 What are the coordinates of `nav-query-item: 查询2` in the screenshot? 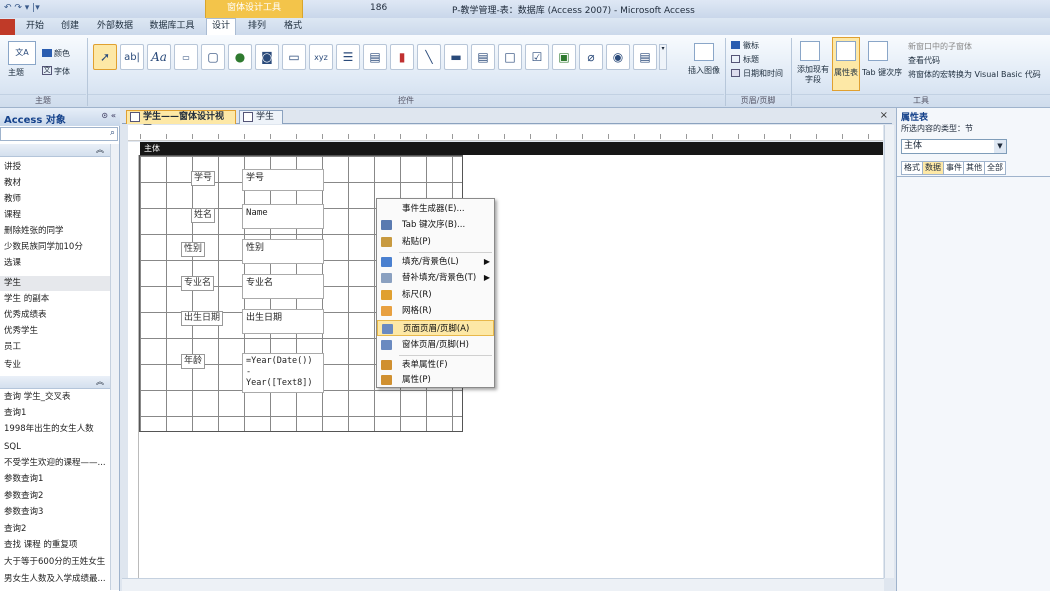 It's located at (57, 529).